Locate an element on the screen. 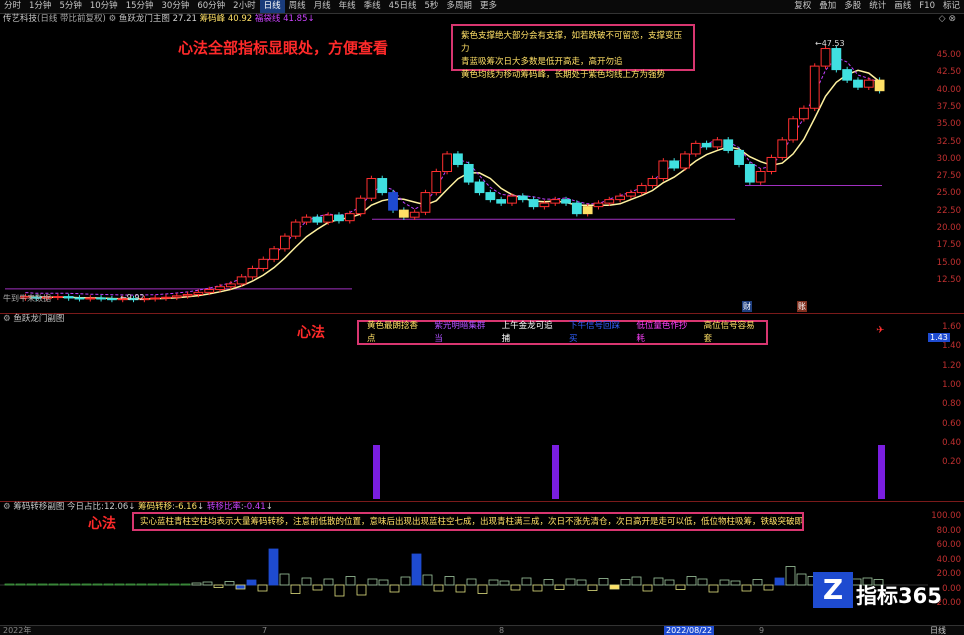 Image resolution: width=964 pixels, height=635 pixels. period-tab-0: 分时 is located at coordinates (12, 6).